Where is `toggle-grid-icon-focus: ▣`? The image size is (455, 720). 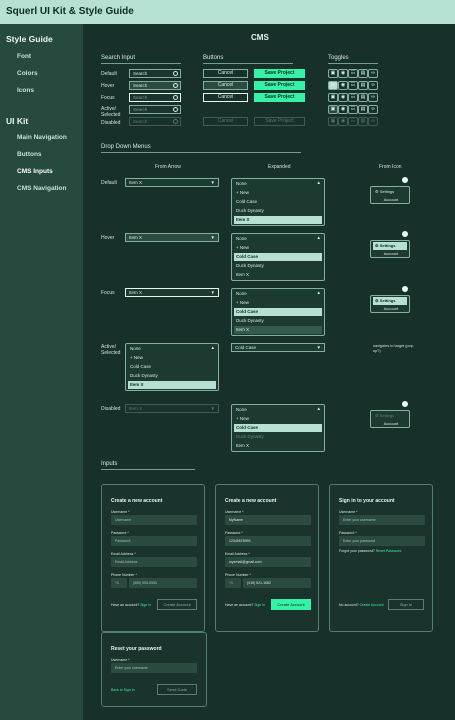
toggle-grid-icon-focus: ▣ is located at coordinates (333, 97).